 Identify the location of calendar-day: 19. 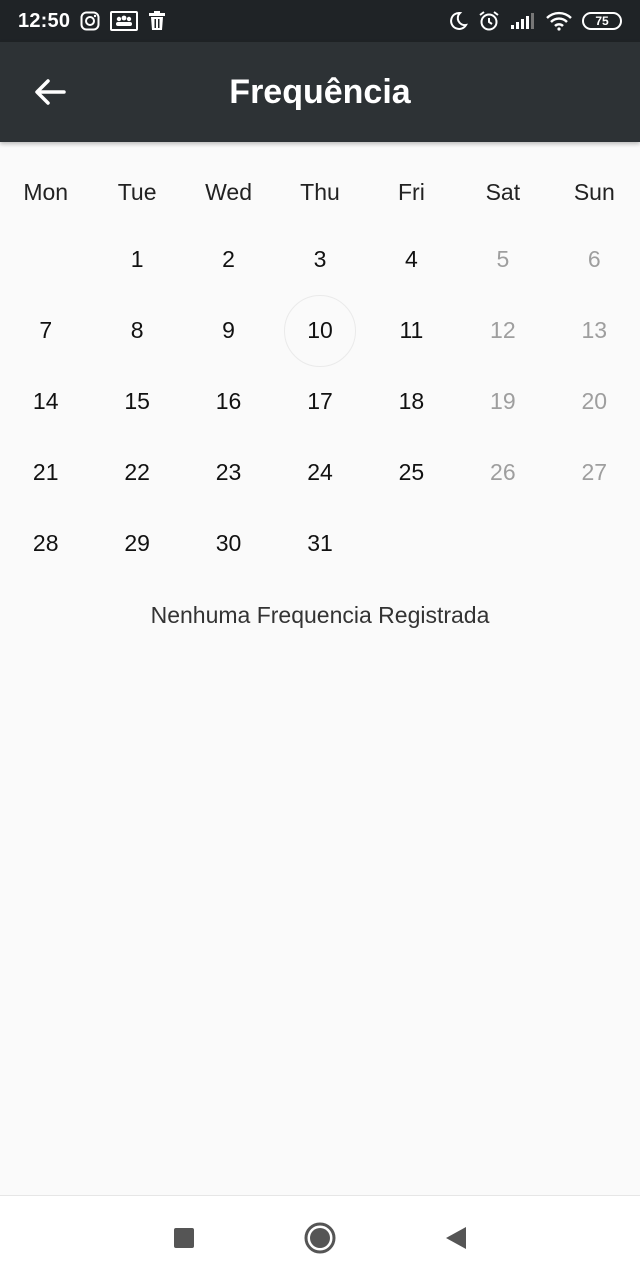
(502, 401).